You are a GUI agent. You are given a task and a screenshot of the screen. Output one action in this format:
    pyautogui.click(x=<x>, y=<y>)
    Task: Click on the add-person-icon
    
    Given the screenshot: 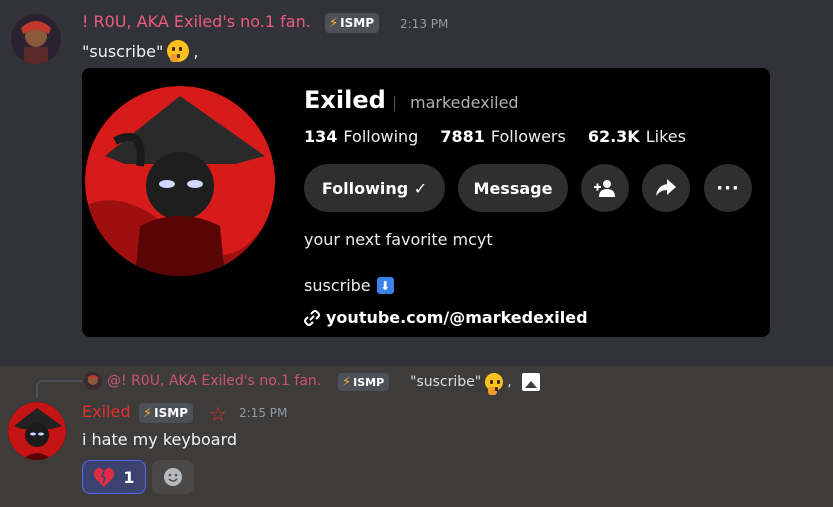 What is the action you would take?
    pyautogui.click(x=604, y=188)
    